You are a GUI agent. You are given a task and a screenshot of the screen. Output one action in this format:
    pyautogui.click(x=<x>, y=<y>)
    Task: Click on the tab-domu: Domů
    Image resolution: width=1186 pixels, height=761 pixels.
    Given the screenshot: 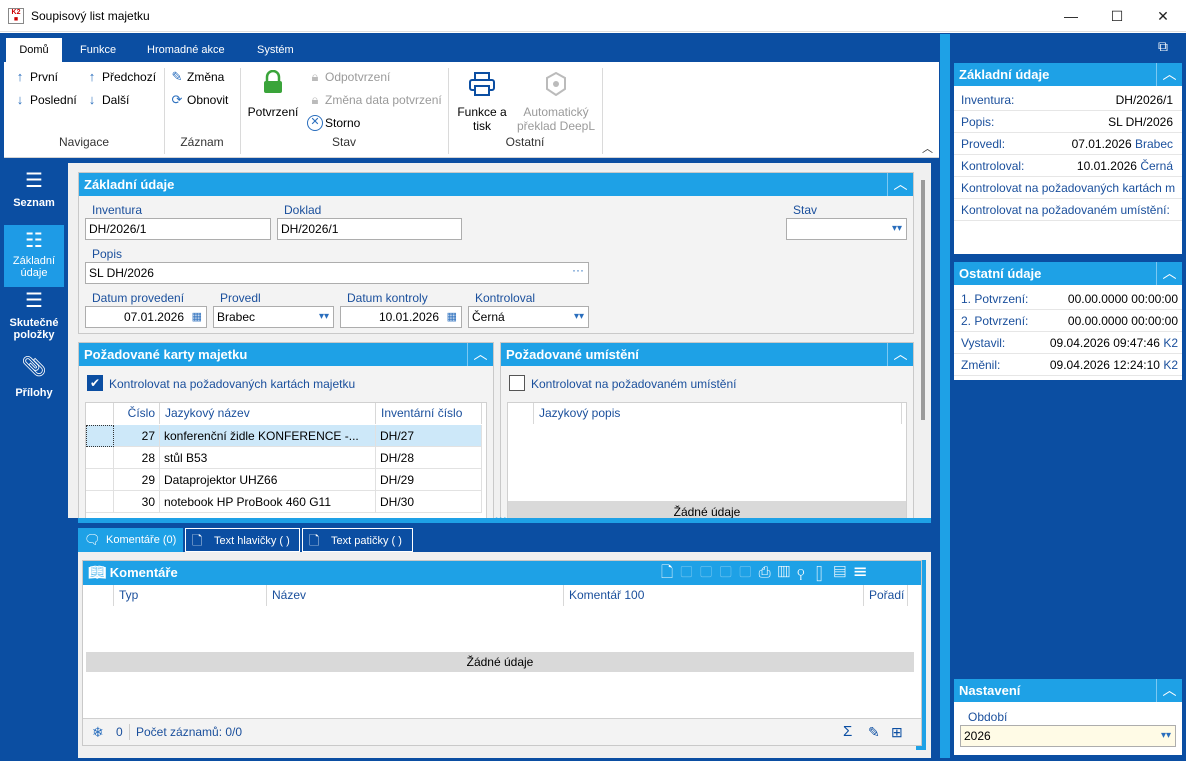 What is the action you would take?
    pyautogui.click(x=34, y=50)
    